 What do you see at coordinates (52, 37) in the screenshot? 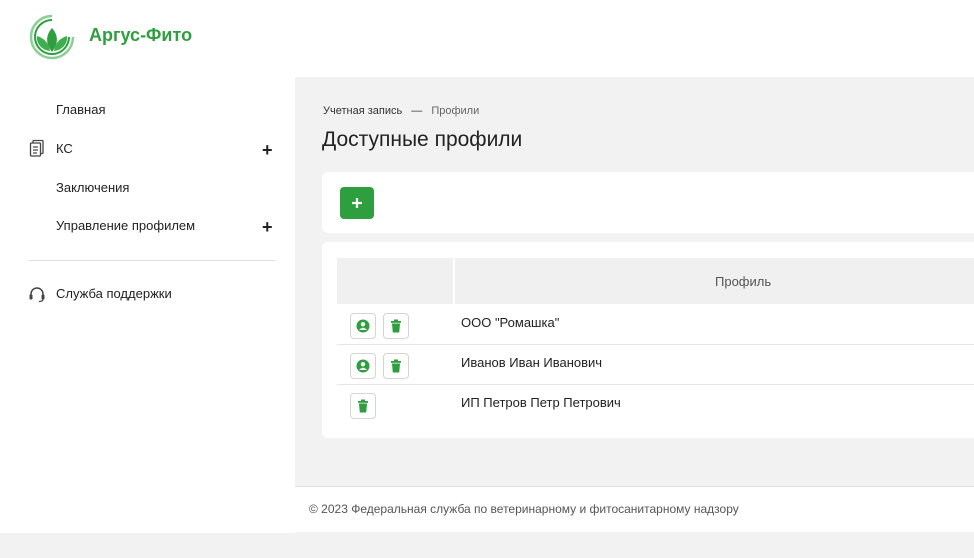
I see `leaf-logo-icon` at bounding box center [52, 37].